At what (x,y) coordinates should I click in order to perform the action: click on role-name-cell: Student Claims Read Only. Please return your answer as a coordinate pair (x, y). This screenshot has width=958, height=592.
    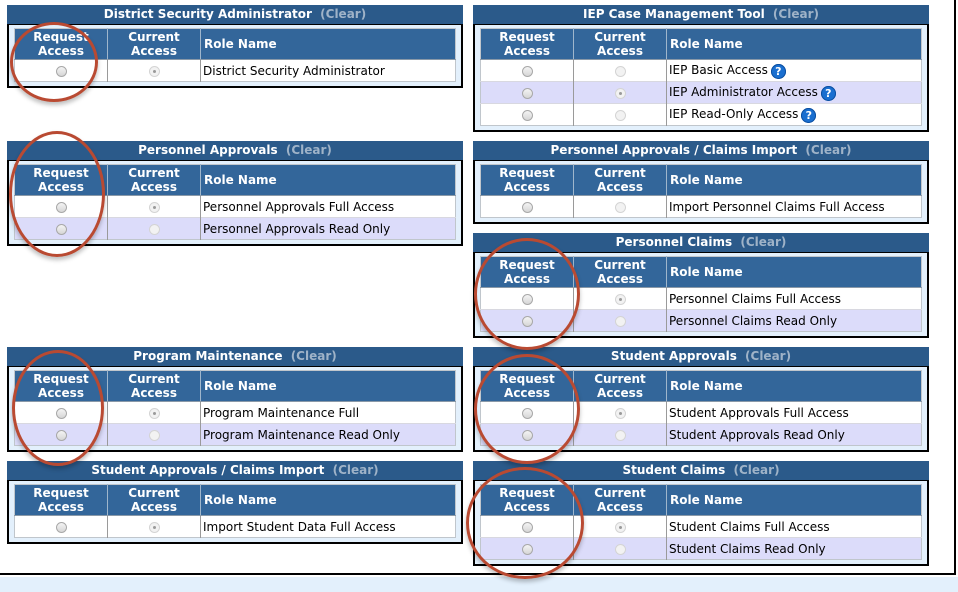
    Looking at the image, I should click on (794, 548).